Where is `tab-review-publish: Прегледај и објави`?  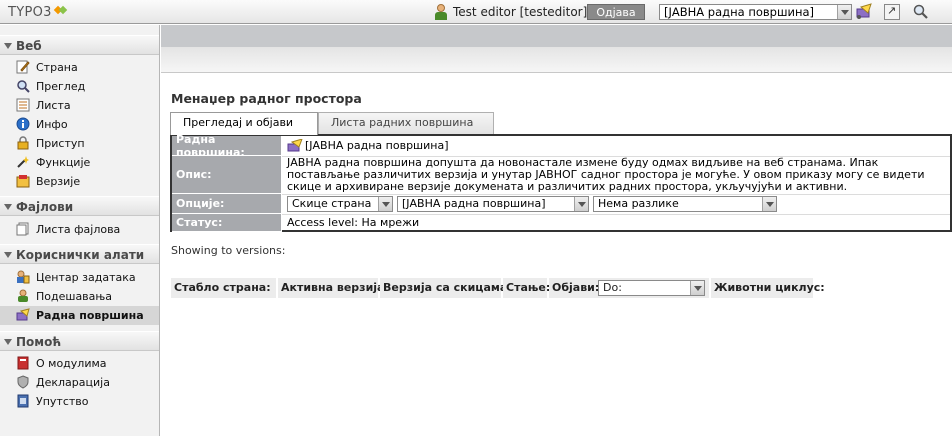
tab-review-publish: Прегледај и објави is located at coordinates (244, 123).